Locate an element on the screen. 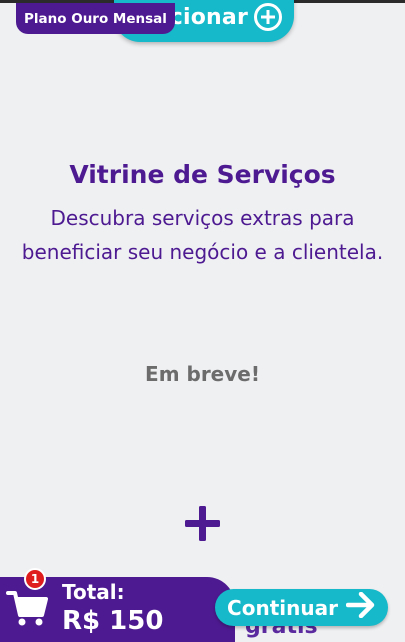 This screenshot has width=405, height=642. arrow-right-icon is located at coordinates (360, 607).